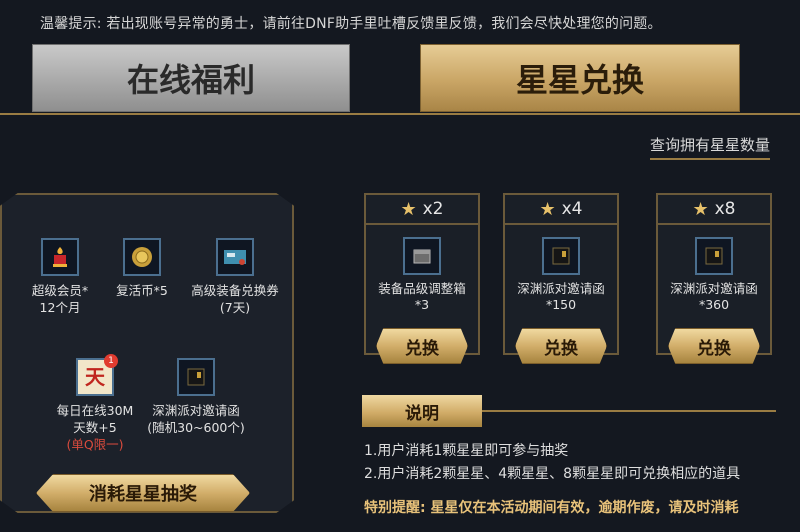 The width and height of the screenshot is (800, 532). Describe the element at coordinates (196, 410) in the screenshot. I see `prize-name: 深渊派对邀请函` at that location.